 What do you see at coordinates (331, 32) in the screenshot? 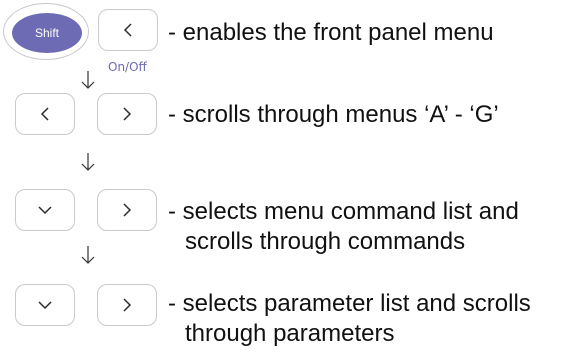
I see `step-1-description: - enables the front panel menu` at bounding box center [331, 32].